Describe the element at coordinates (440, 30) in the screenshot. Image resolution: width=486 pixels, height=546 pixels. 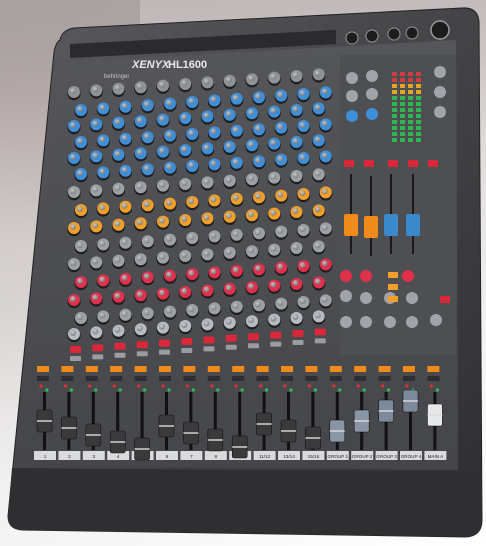
I see `xlr-jack` at that location.